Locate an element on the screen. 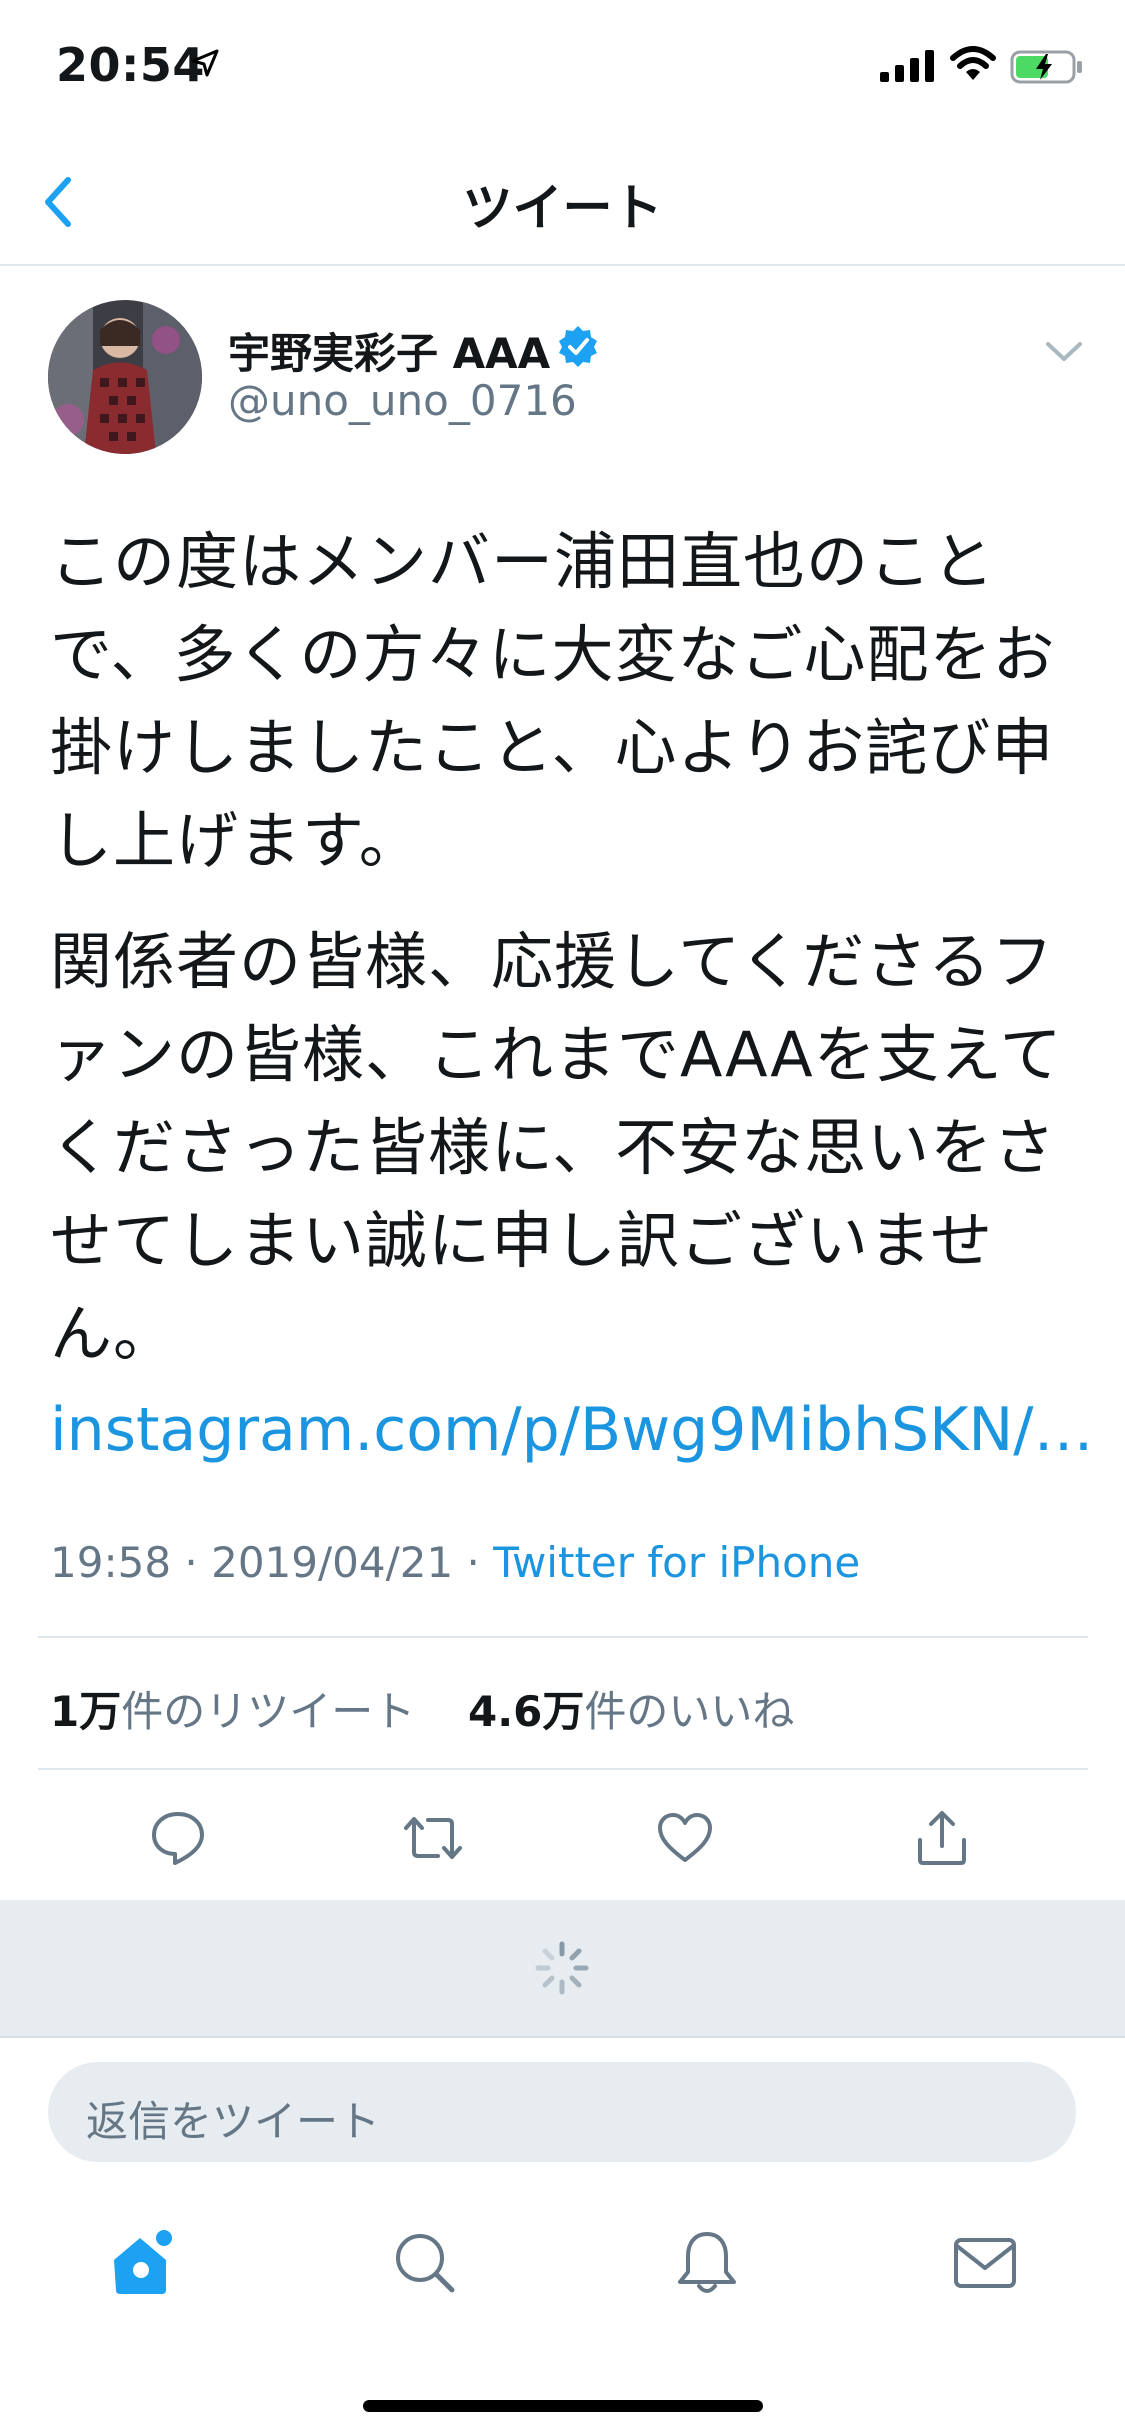 The height and width of the screenshot is (2436, 1125). retweets-label: 件のリツイート is located at coordinates (268, 1711).